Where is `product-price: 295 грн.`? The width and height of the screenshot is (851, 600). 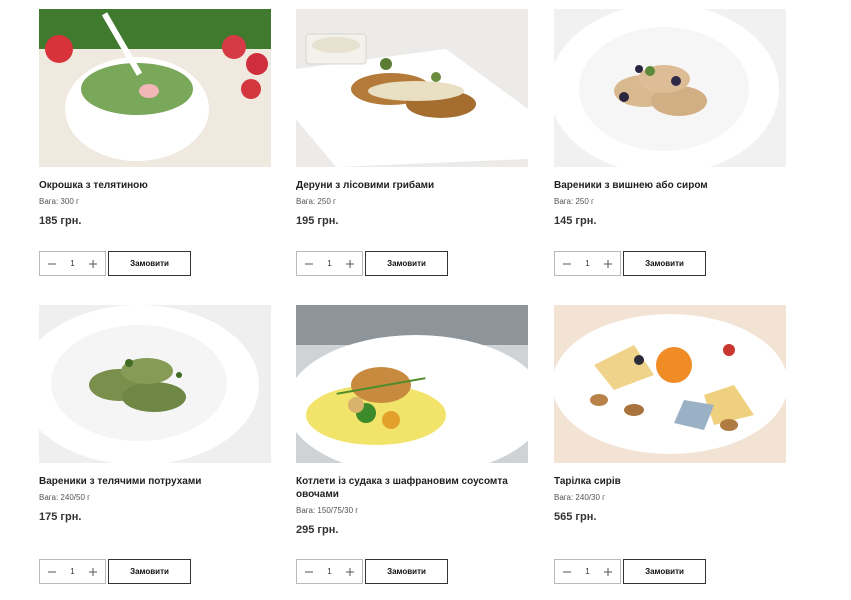
product-price: 295 грн. is located at coordinates (317, 530).